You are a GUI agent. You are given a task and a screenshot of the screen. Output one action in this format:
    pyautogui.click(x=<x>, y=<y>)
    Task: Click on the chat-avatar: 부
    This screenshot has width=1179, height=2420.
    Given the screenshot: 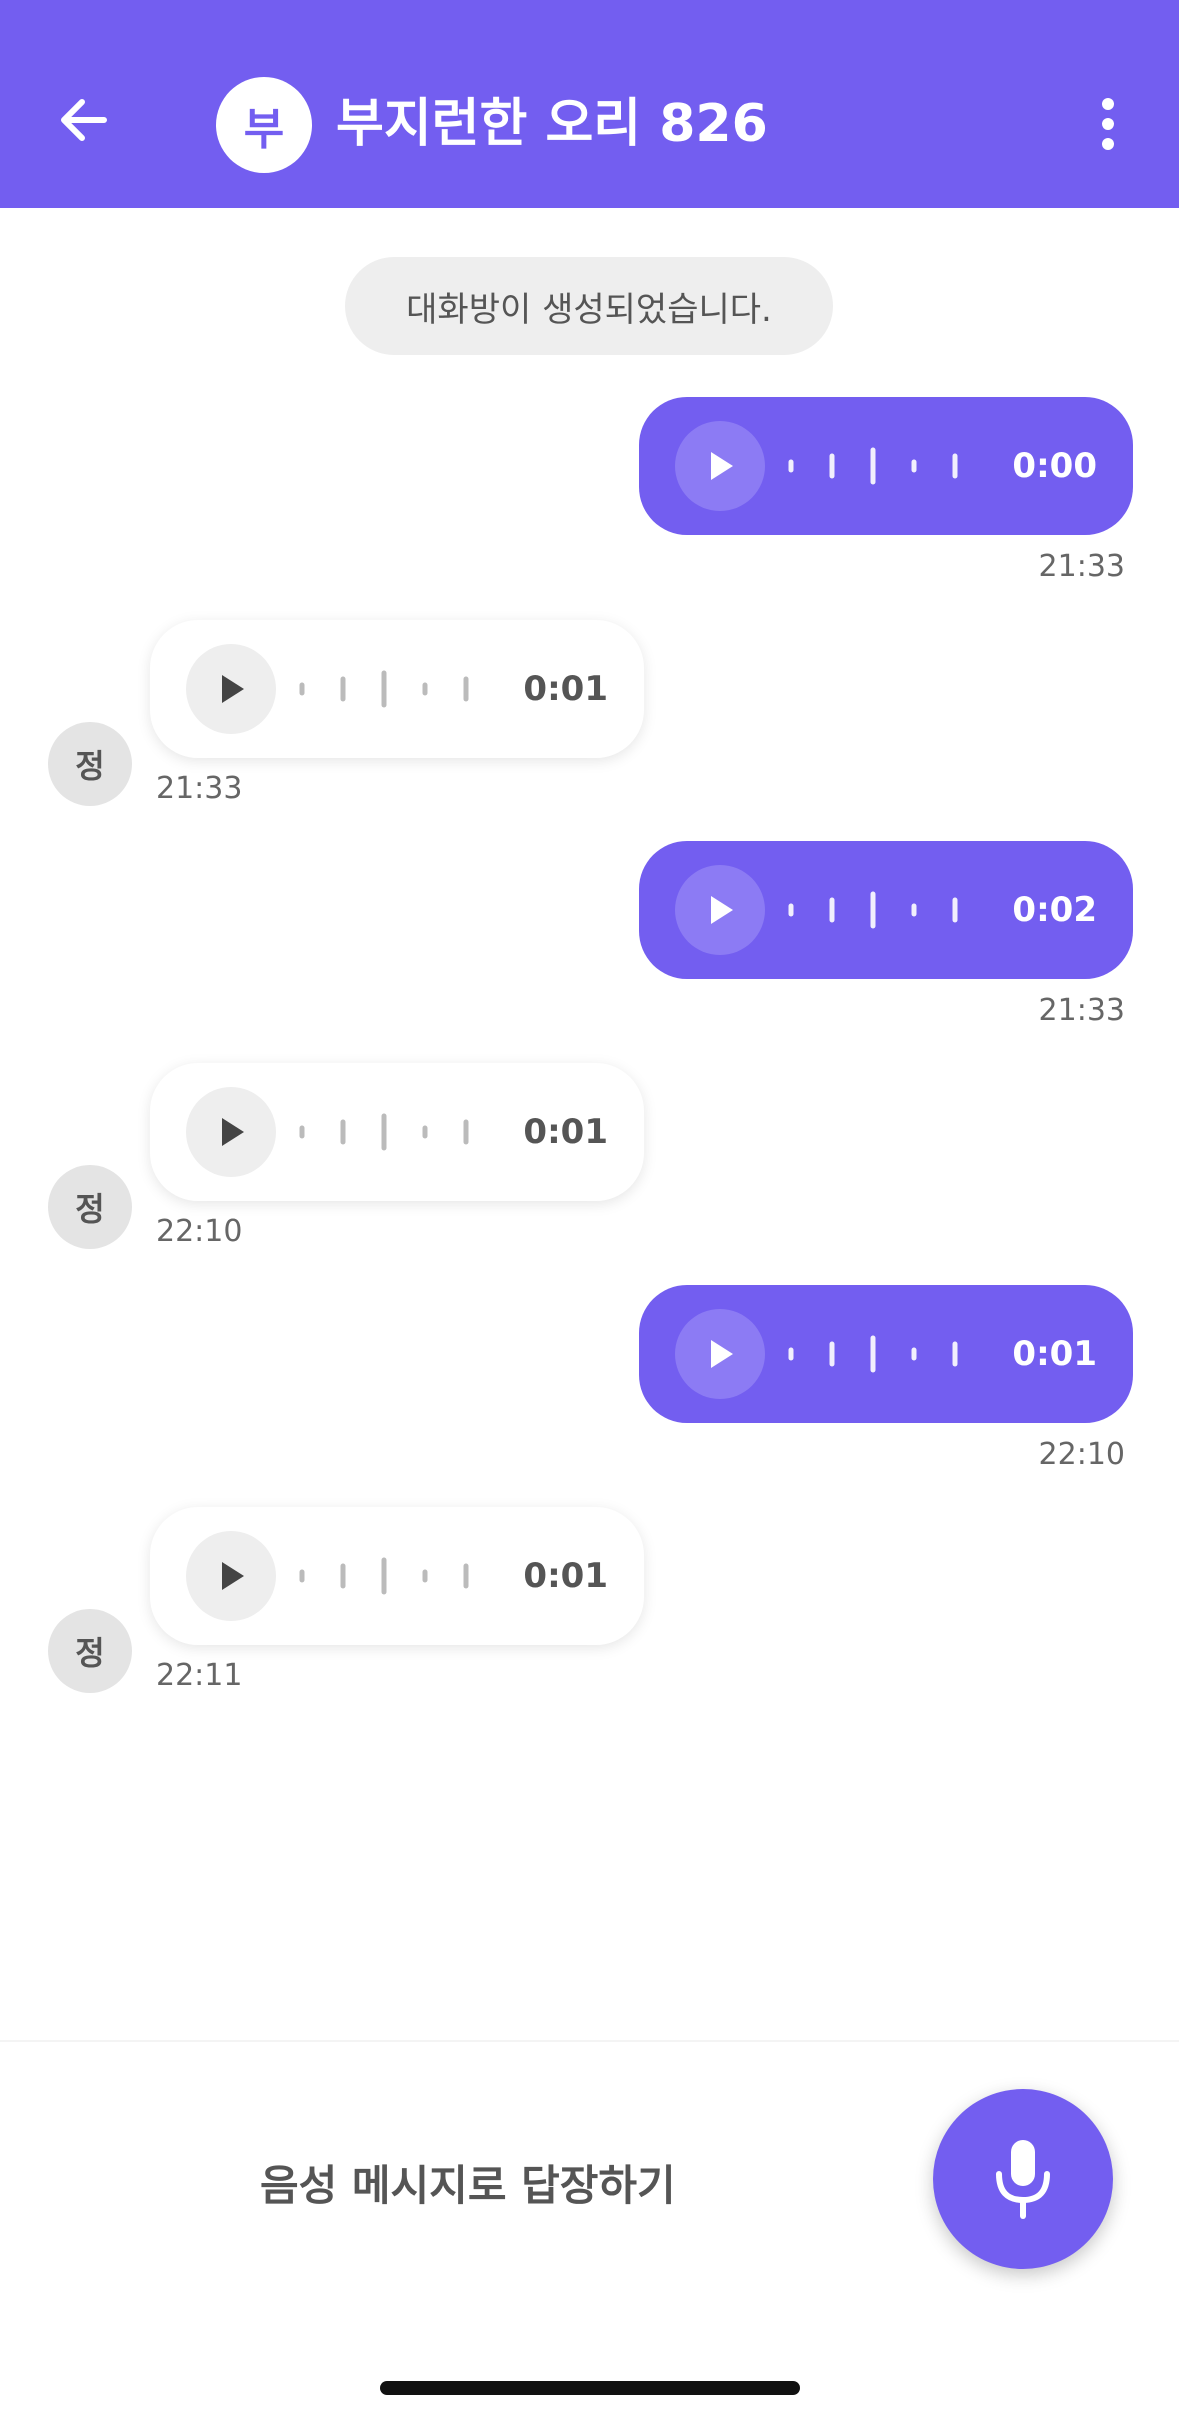 What is the action you would take?
    pyautogui.click(x=264, y=125)
    